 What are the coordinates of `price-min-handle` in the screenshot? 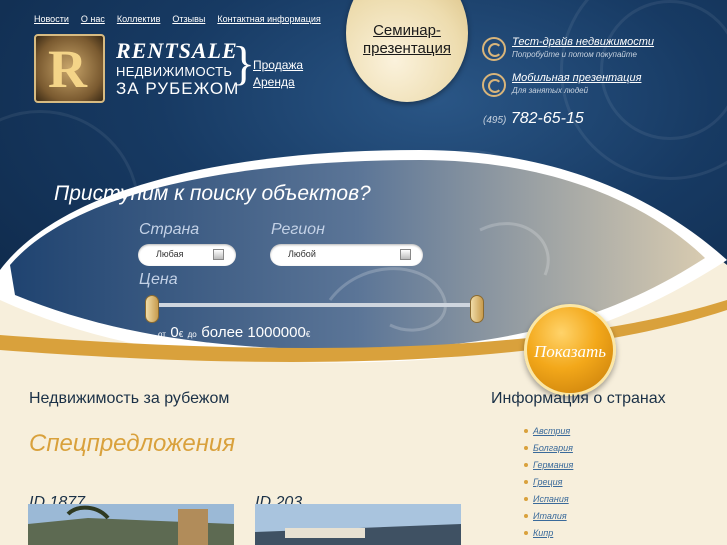 It's located at (152, 309).